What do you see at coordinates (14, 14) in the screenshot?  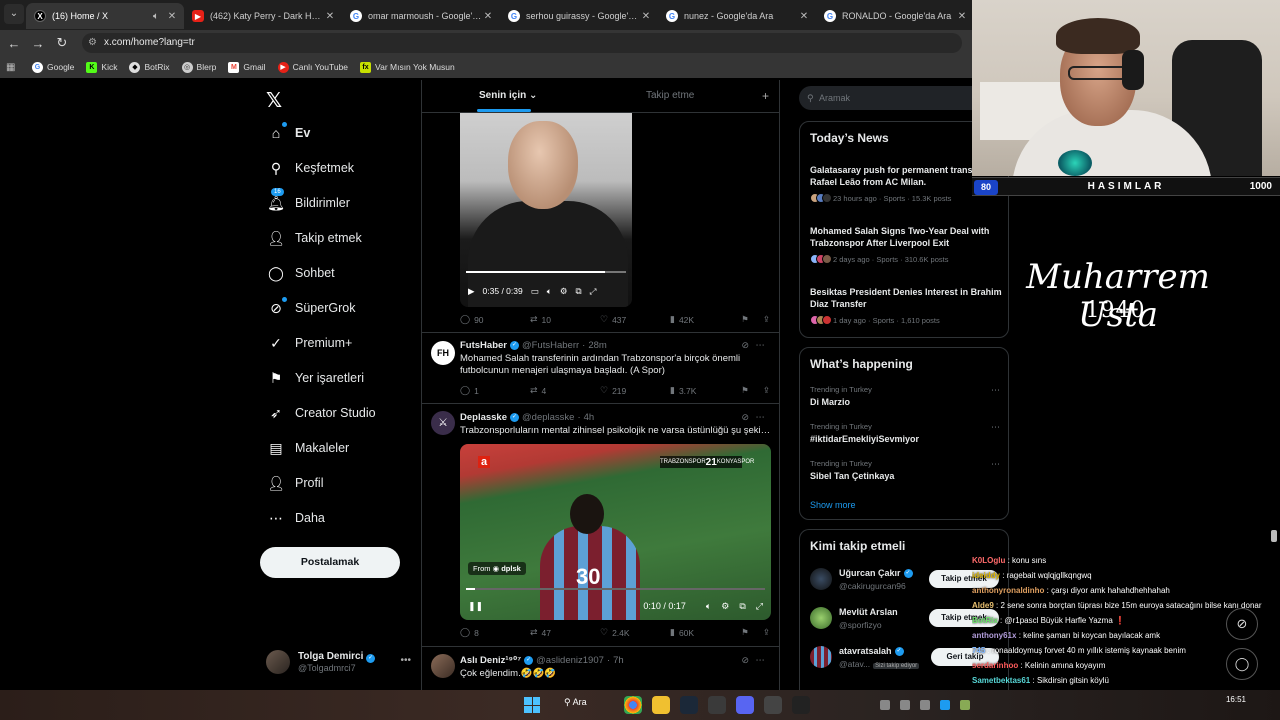 I see `tab-search-button: ⌄` at bounding box center [14, 14].